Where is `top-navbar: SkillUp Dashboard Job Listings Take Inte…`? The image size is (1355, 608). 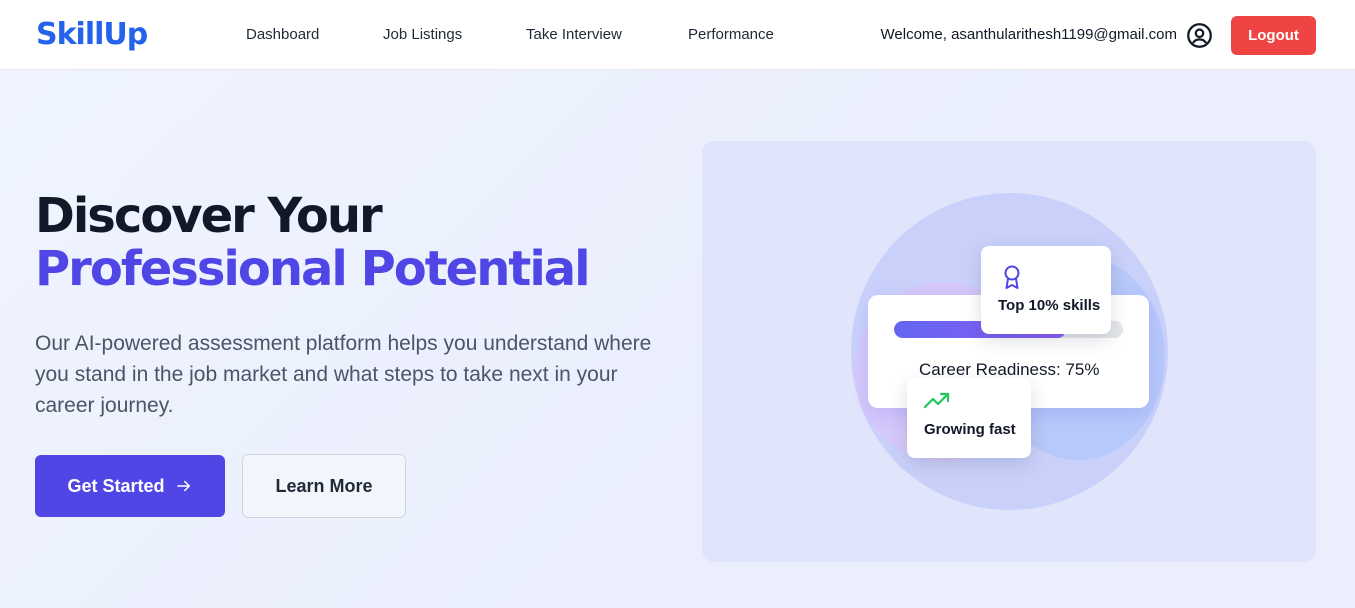
top-navbar: SkillUp Dashboard Job Listings Take Inte… is located at coordinates (677, 35).